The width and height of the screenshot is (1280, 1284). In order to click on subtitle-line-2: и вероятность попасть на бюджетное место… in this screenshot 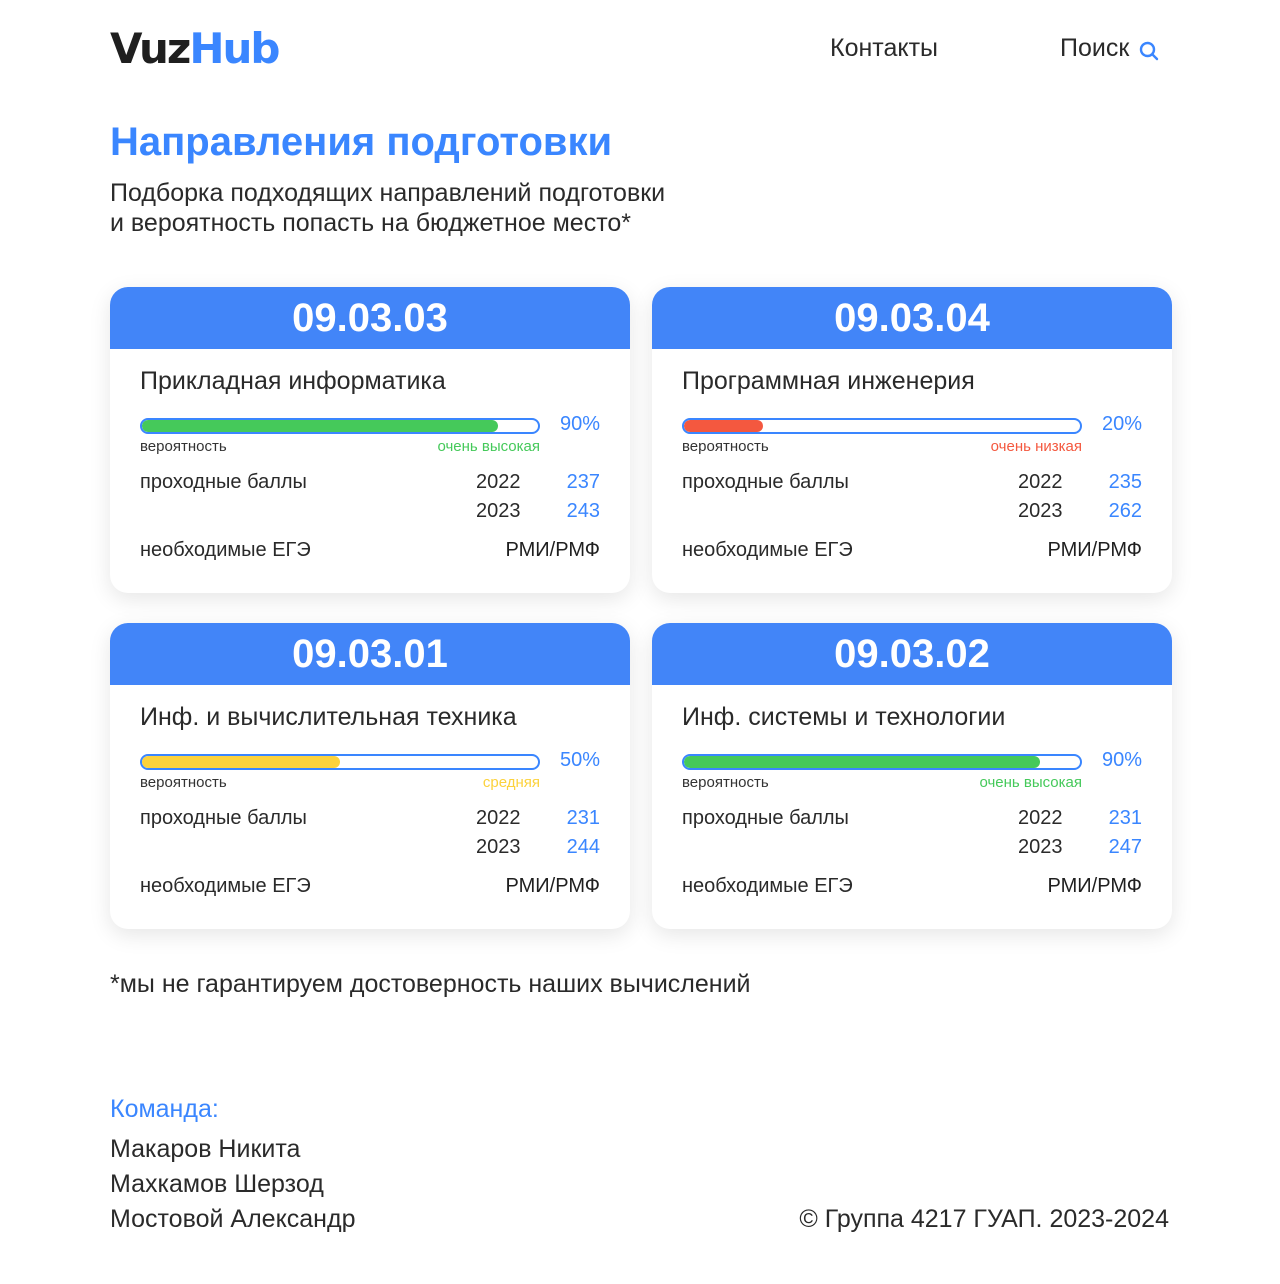, I will do `click(371, 223)`.